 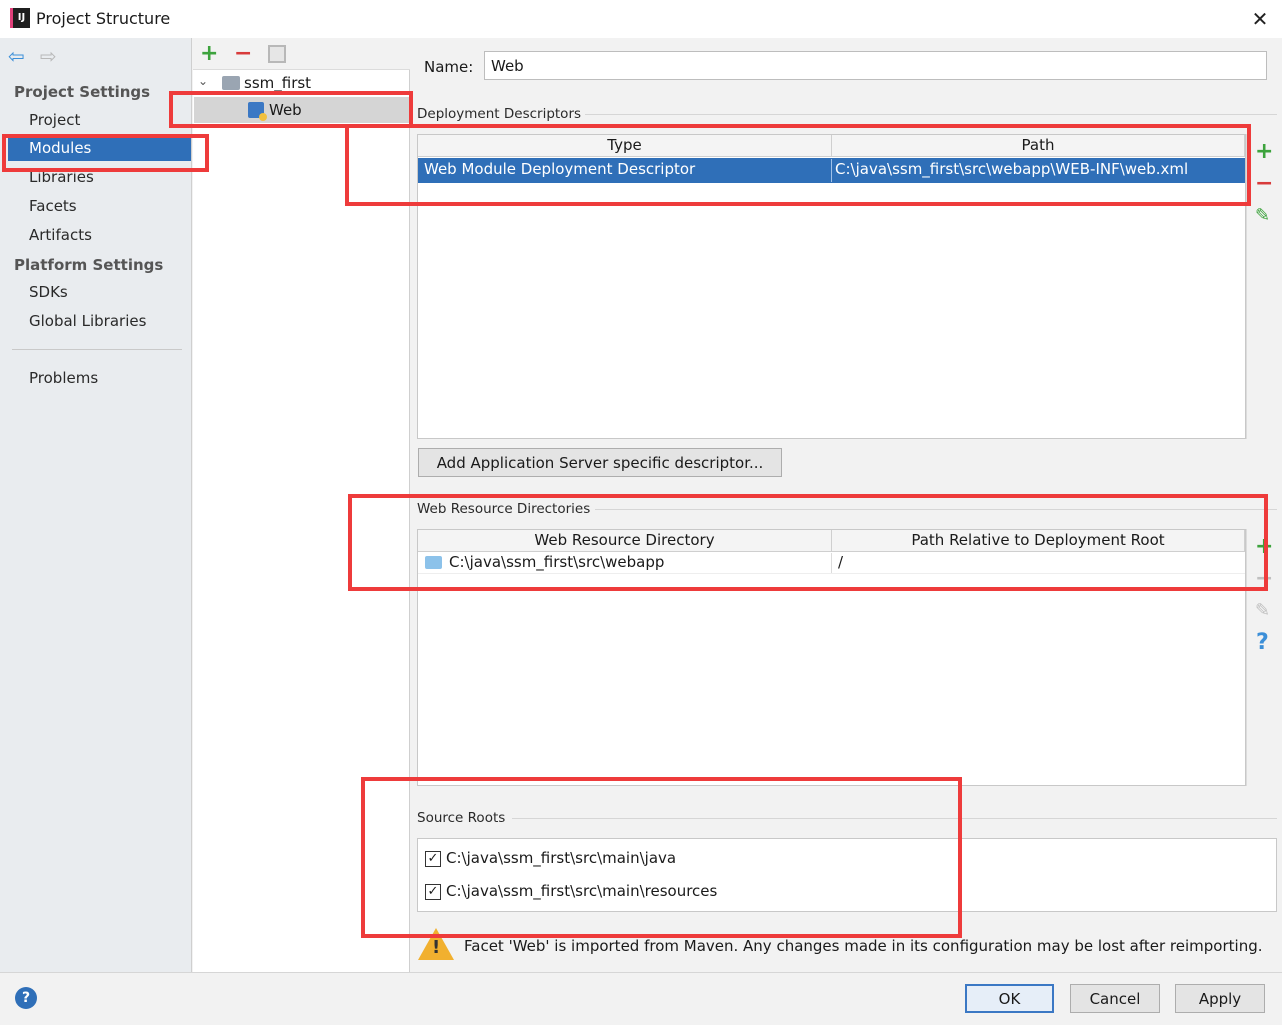 I want to click on edit-web-resource-icon: ✎, so click(x=1262, y=611).